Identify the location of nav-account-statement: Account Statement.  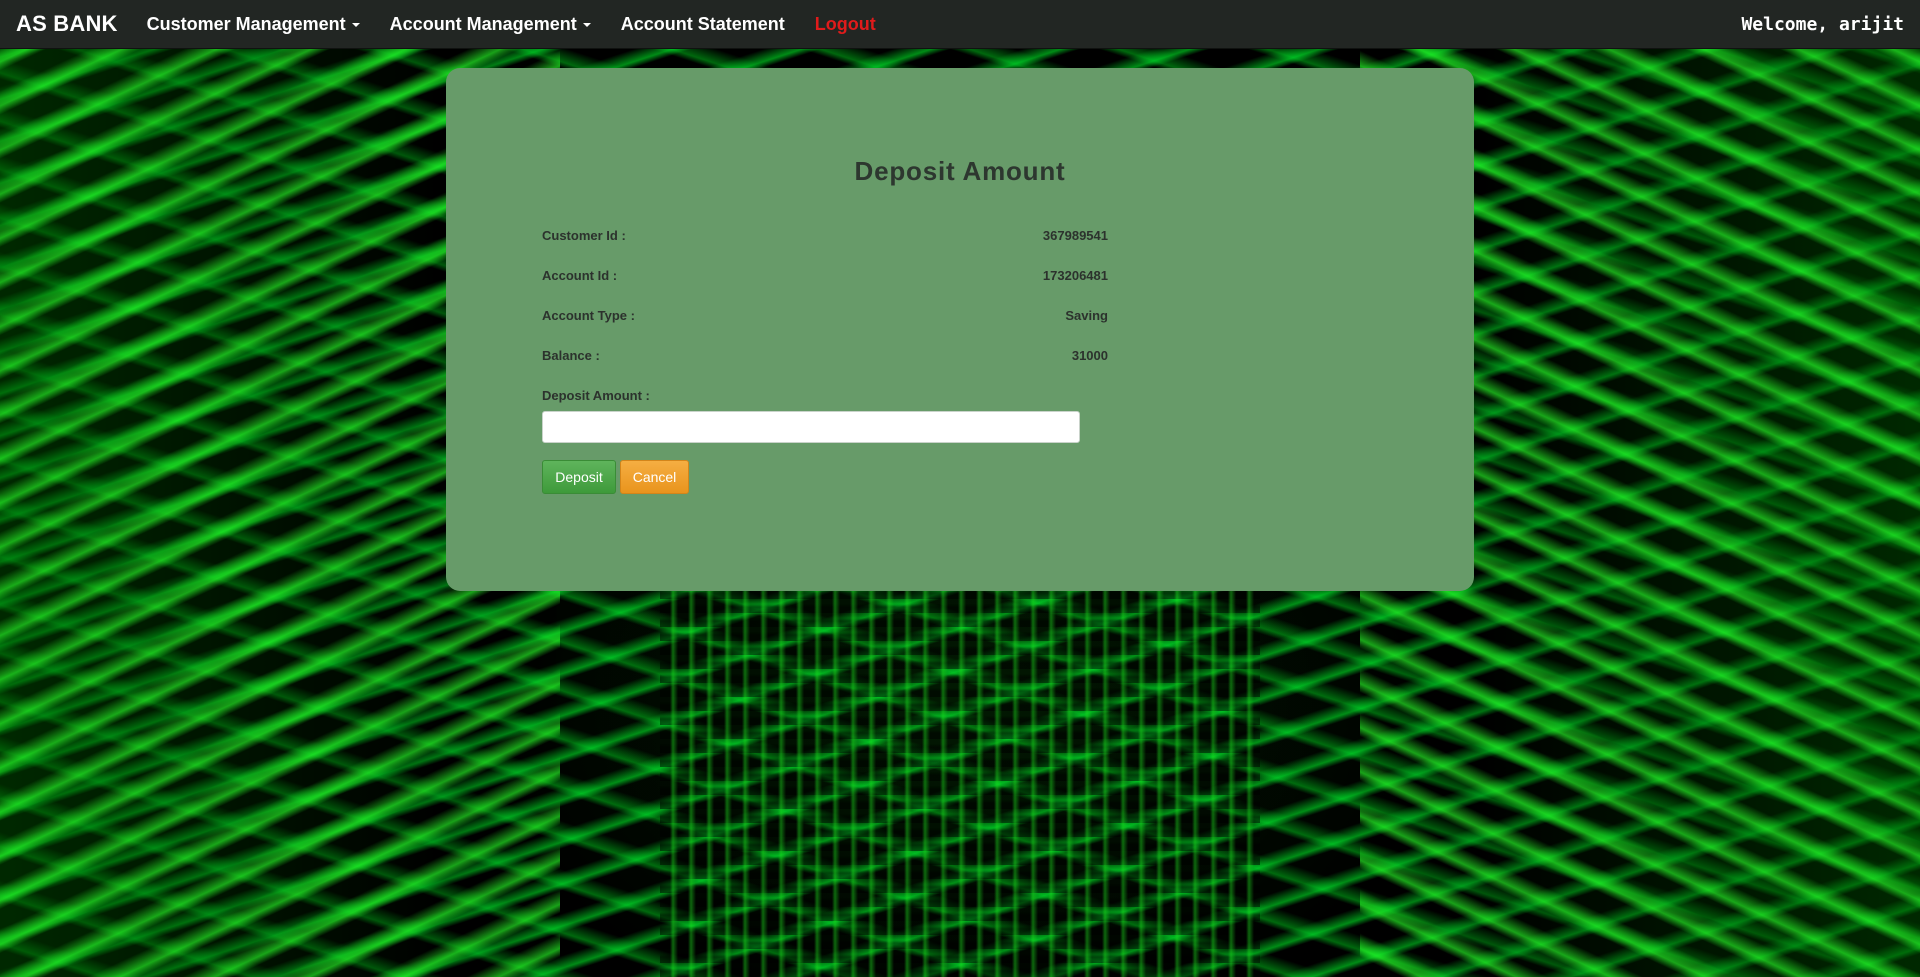
(703, 24).